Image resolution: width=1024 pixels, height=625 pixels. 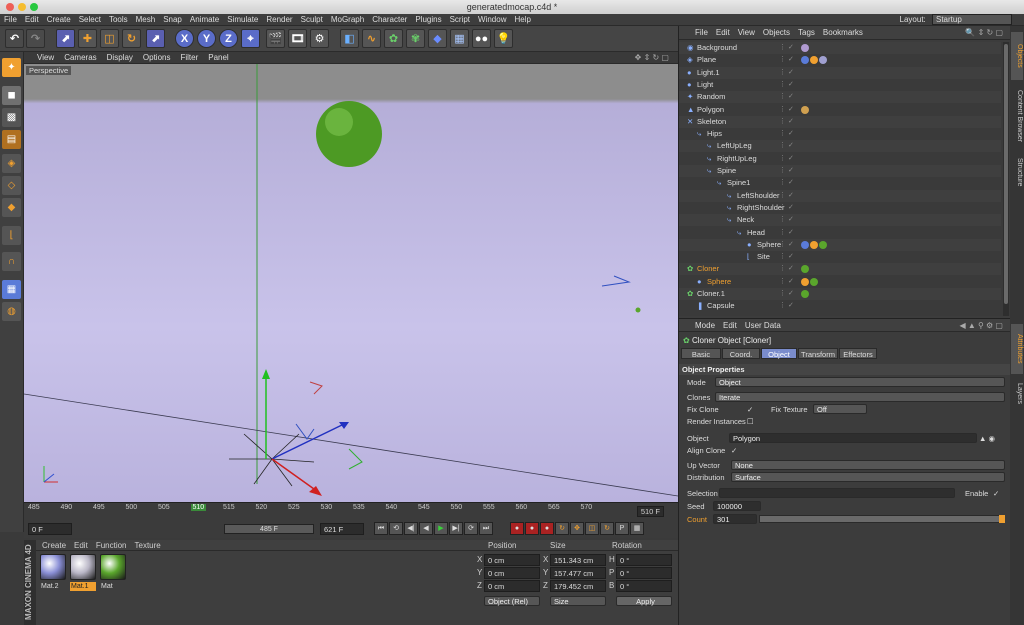 What do you see at coordinates (868, 465) in the screenshot?
I see `up-vector-dropdown: None` at bounding box center [868, 465].